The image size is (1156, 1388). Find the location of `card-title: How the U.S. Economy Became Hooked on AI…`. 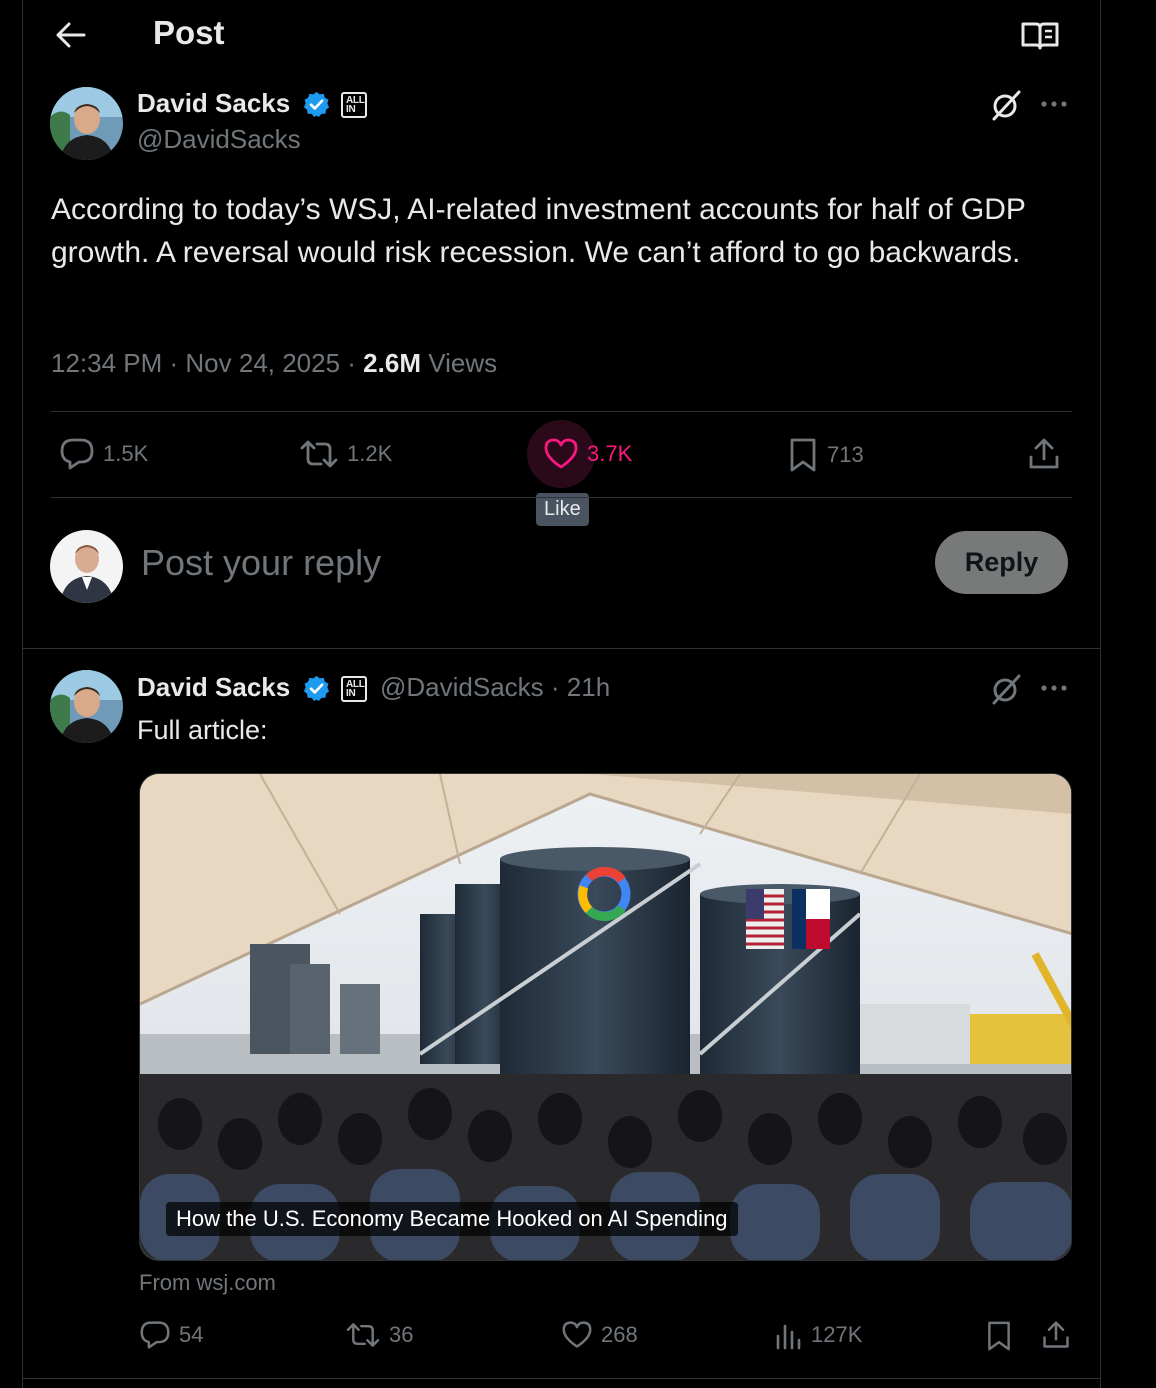

card-title: How the U.S. Economy Became Hooked on AI… is located at coordinates (452, 1219).